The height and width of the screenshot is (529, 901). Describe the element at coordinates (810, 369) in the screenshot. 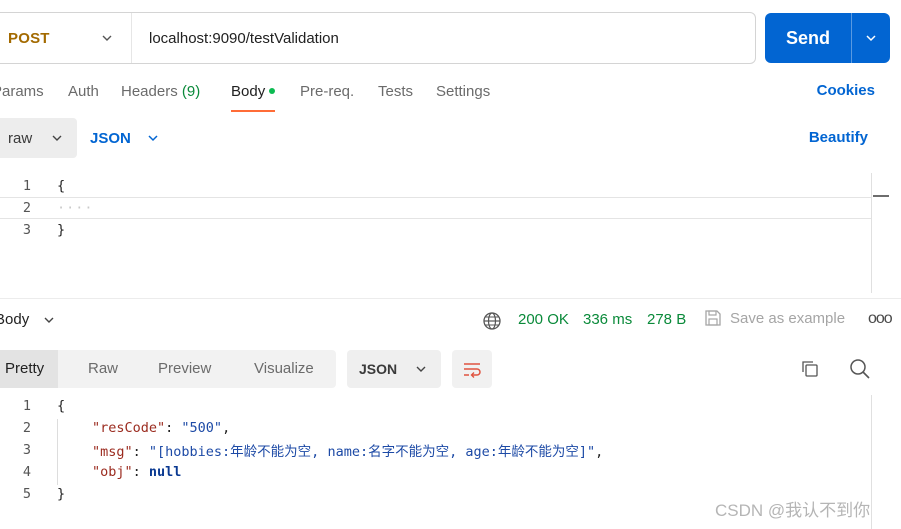

I see `copy-icon` at that location.